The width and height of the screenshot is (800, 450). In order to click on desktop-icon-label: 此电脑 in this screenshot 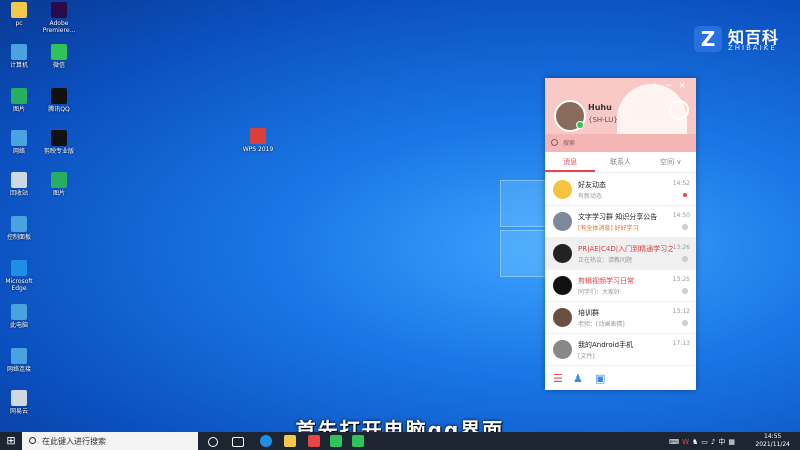, I will do `click(18, 325)`.